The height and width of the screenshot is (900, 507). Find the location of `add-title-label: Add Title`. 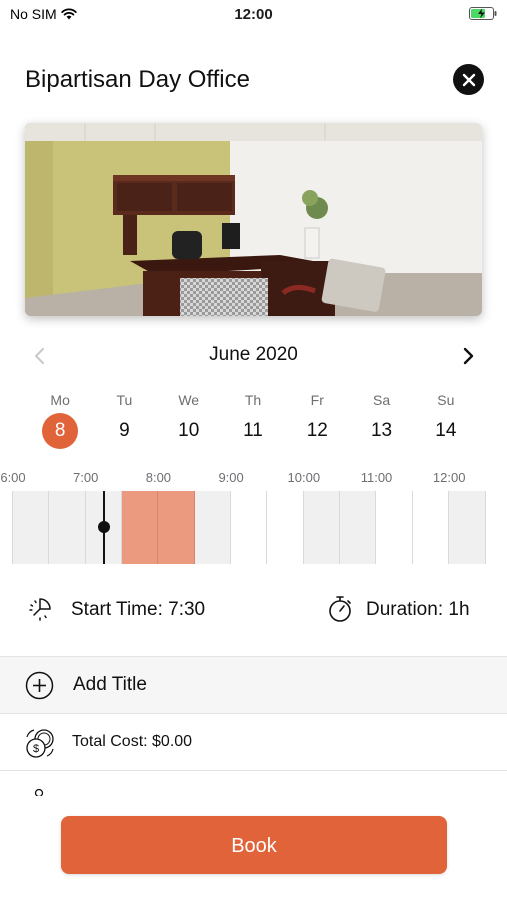

add-title-label: Add Title is located at coordinates (110, 684).